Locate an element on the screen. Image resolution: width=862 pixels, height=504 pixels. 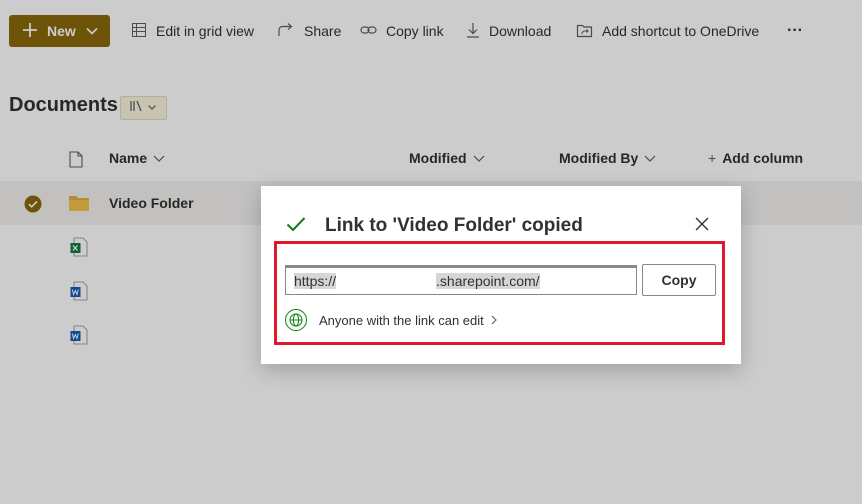
permission-label: Anyone with the link can edit is located at coordinates (401, 320).